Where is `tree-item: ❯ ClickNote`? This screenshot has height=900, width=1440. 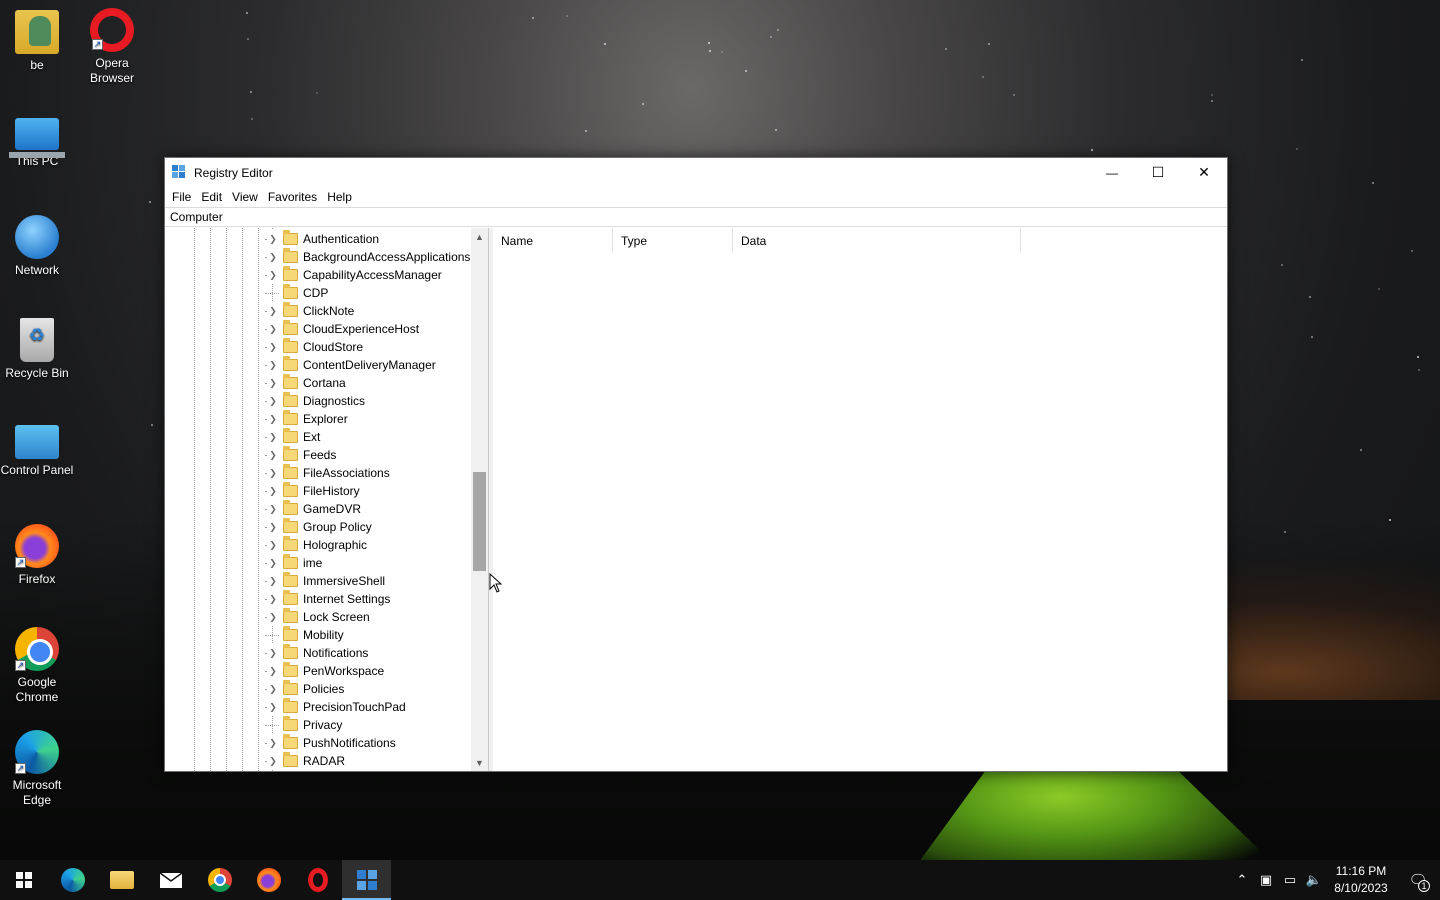 tree-item: ❯ ClickNote is located at coordinates (368, 311).